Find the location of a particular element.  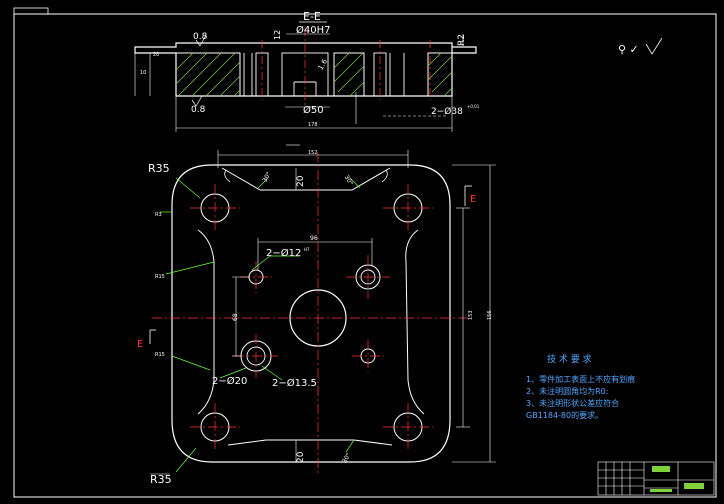

roughness-top: 0.8 is located at coordinates (200, 37).